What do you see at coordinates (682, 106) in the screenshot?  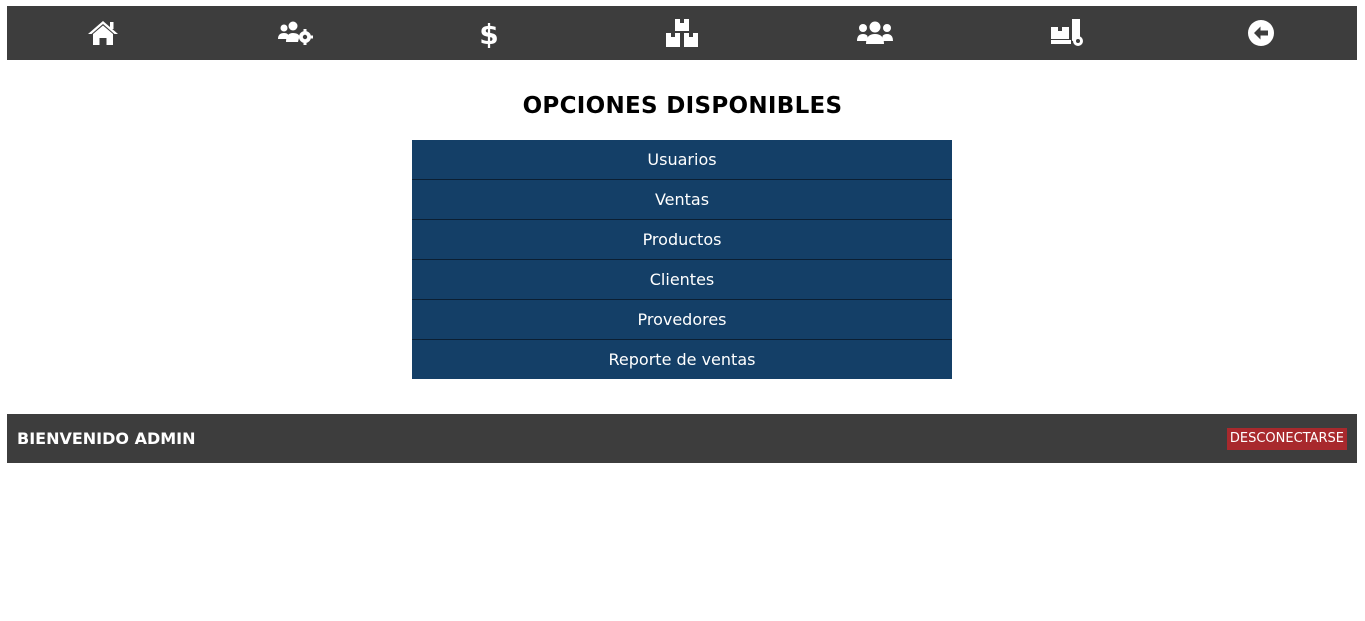 I see `page-title: OPCIONES DISPONIBLES` at bounding box center [682, 106].